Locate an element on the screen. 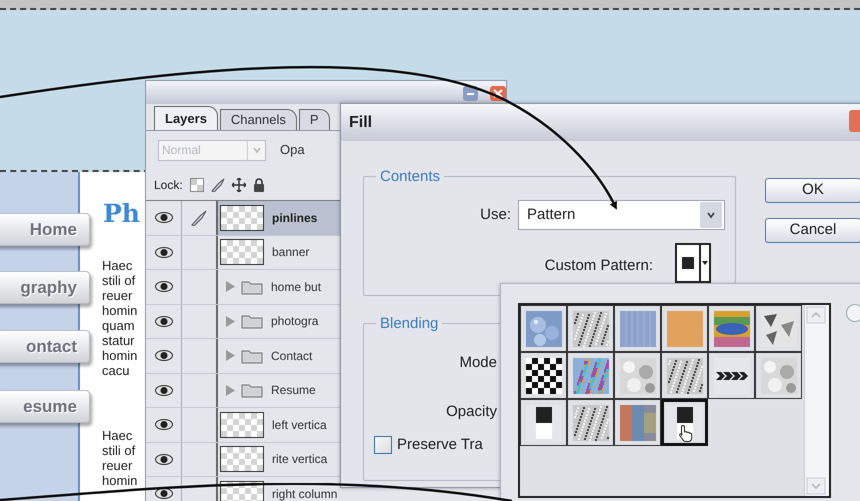 Image resolution: width=860 pixels, height=501 pixels. lock-label: Lock: is located at coordinates (168, 185).